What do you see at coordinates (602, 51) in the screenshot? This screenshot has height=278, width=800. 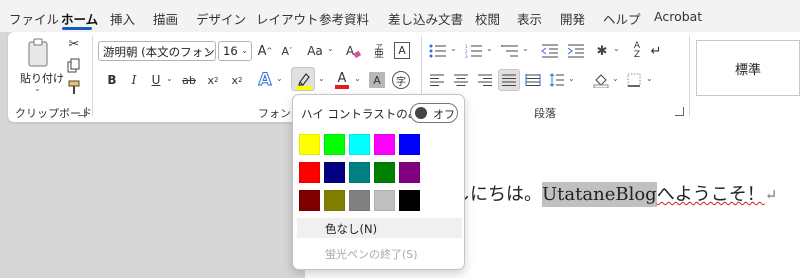 I see `asian-layout-icon: ✱` at bounding box center [602, 51].